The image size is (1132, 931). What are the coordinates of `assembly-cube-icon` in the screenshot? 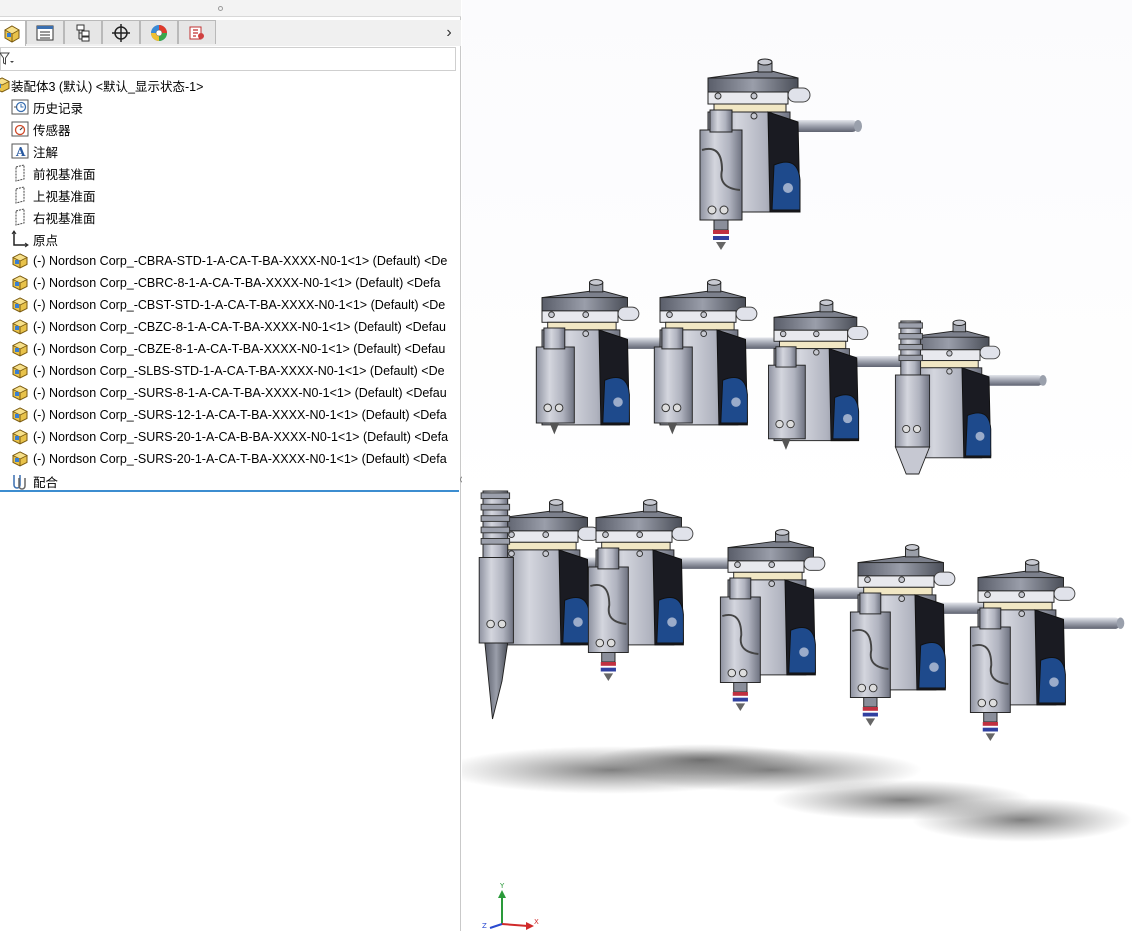 It's located at (12, 33).